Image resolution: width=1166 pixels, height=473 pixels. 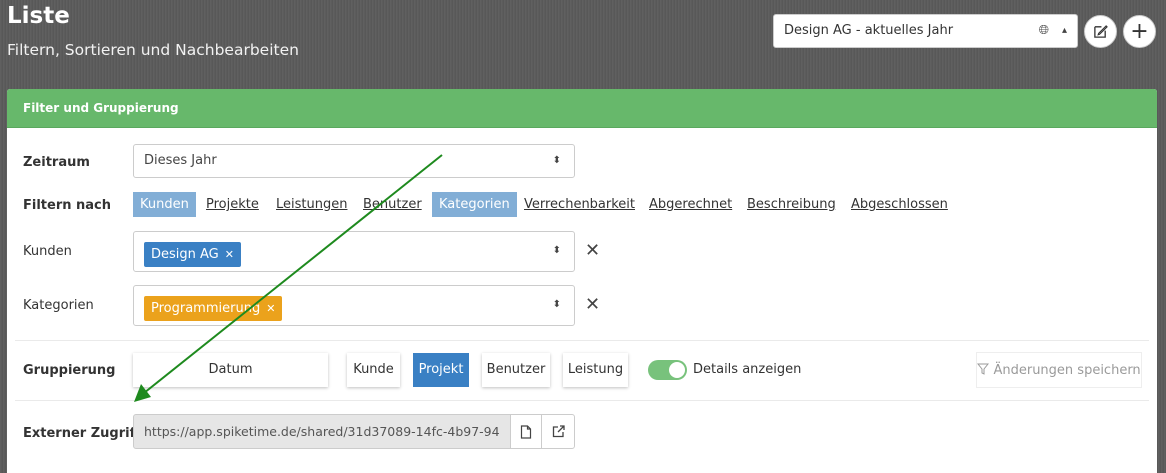 I want to click on details-label: Details anzeigen, so click(x=747, y=369).